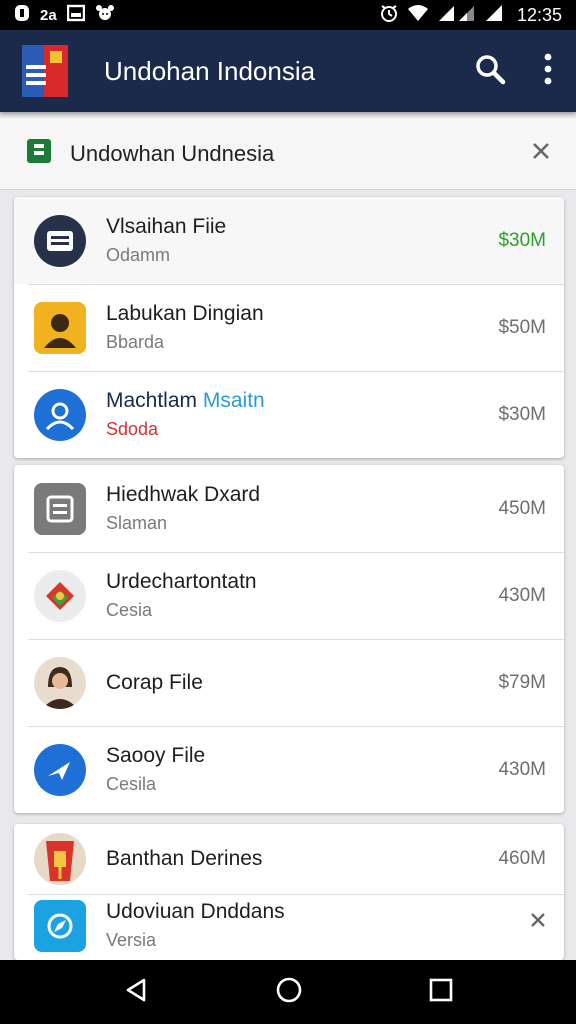  What do you see at coordinates (183, 494) in the screenshot?
I see `list-item-title: Hiedhwak Dxard` at bounding box center [183, 494].